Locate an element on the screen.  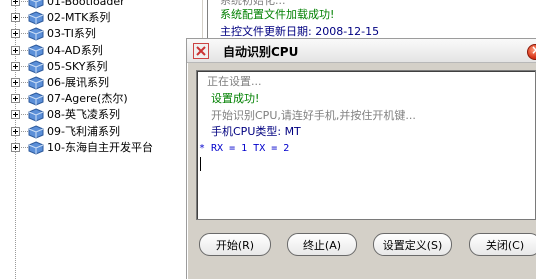
tree-item: 06-展讯系列 is located at coordinates (101, 83).